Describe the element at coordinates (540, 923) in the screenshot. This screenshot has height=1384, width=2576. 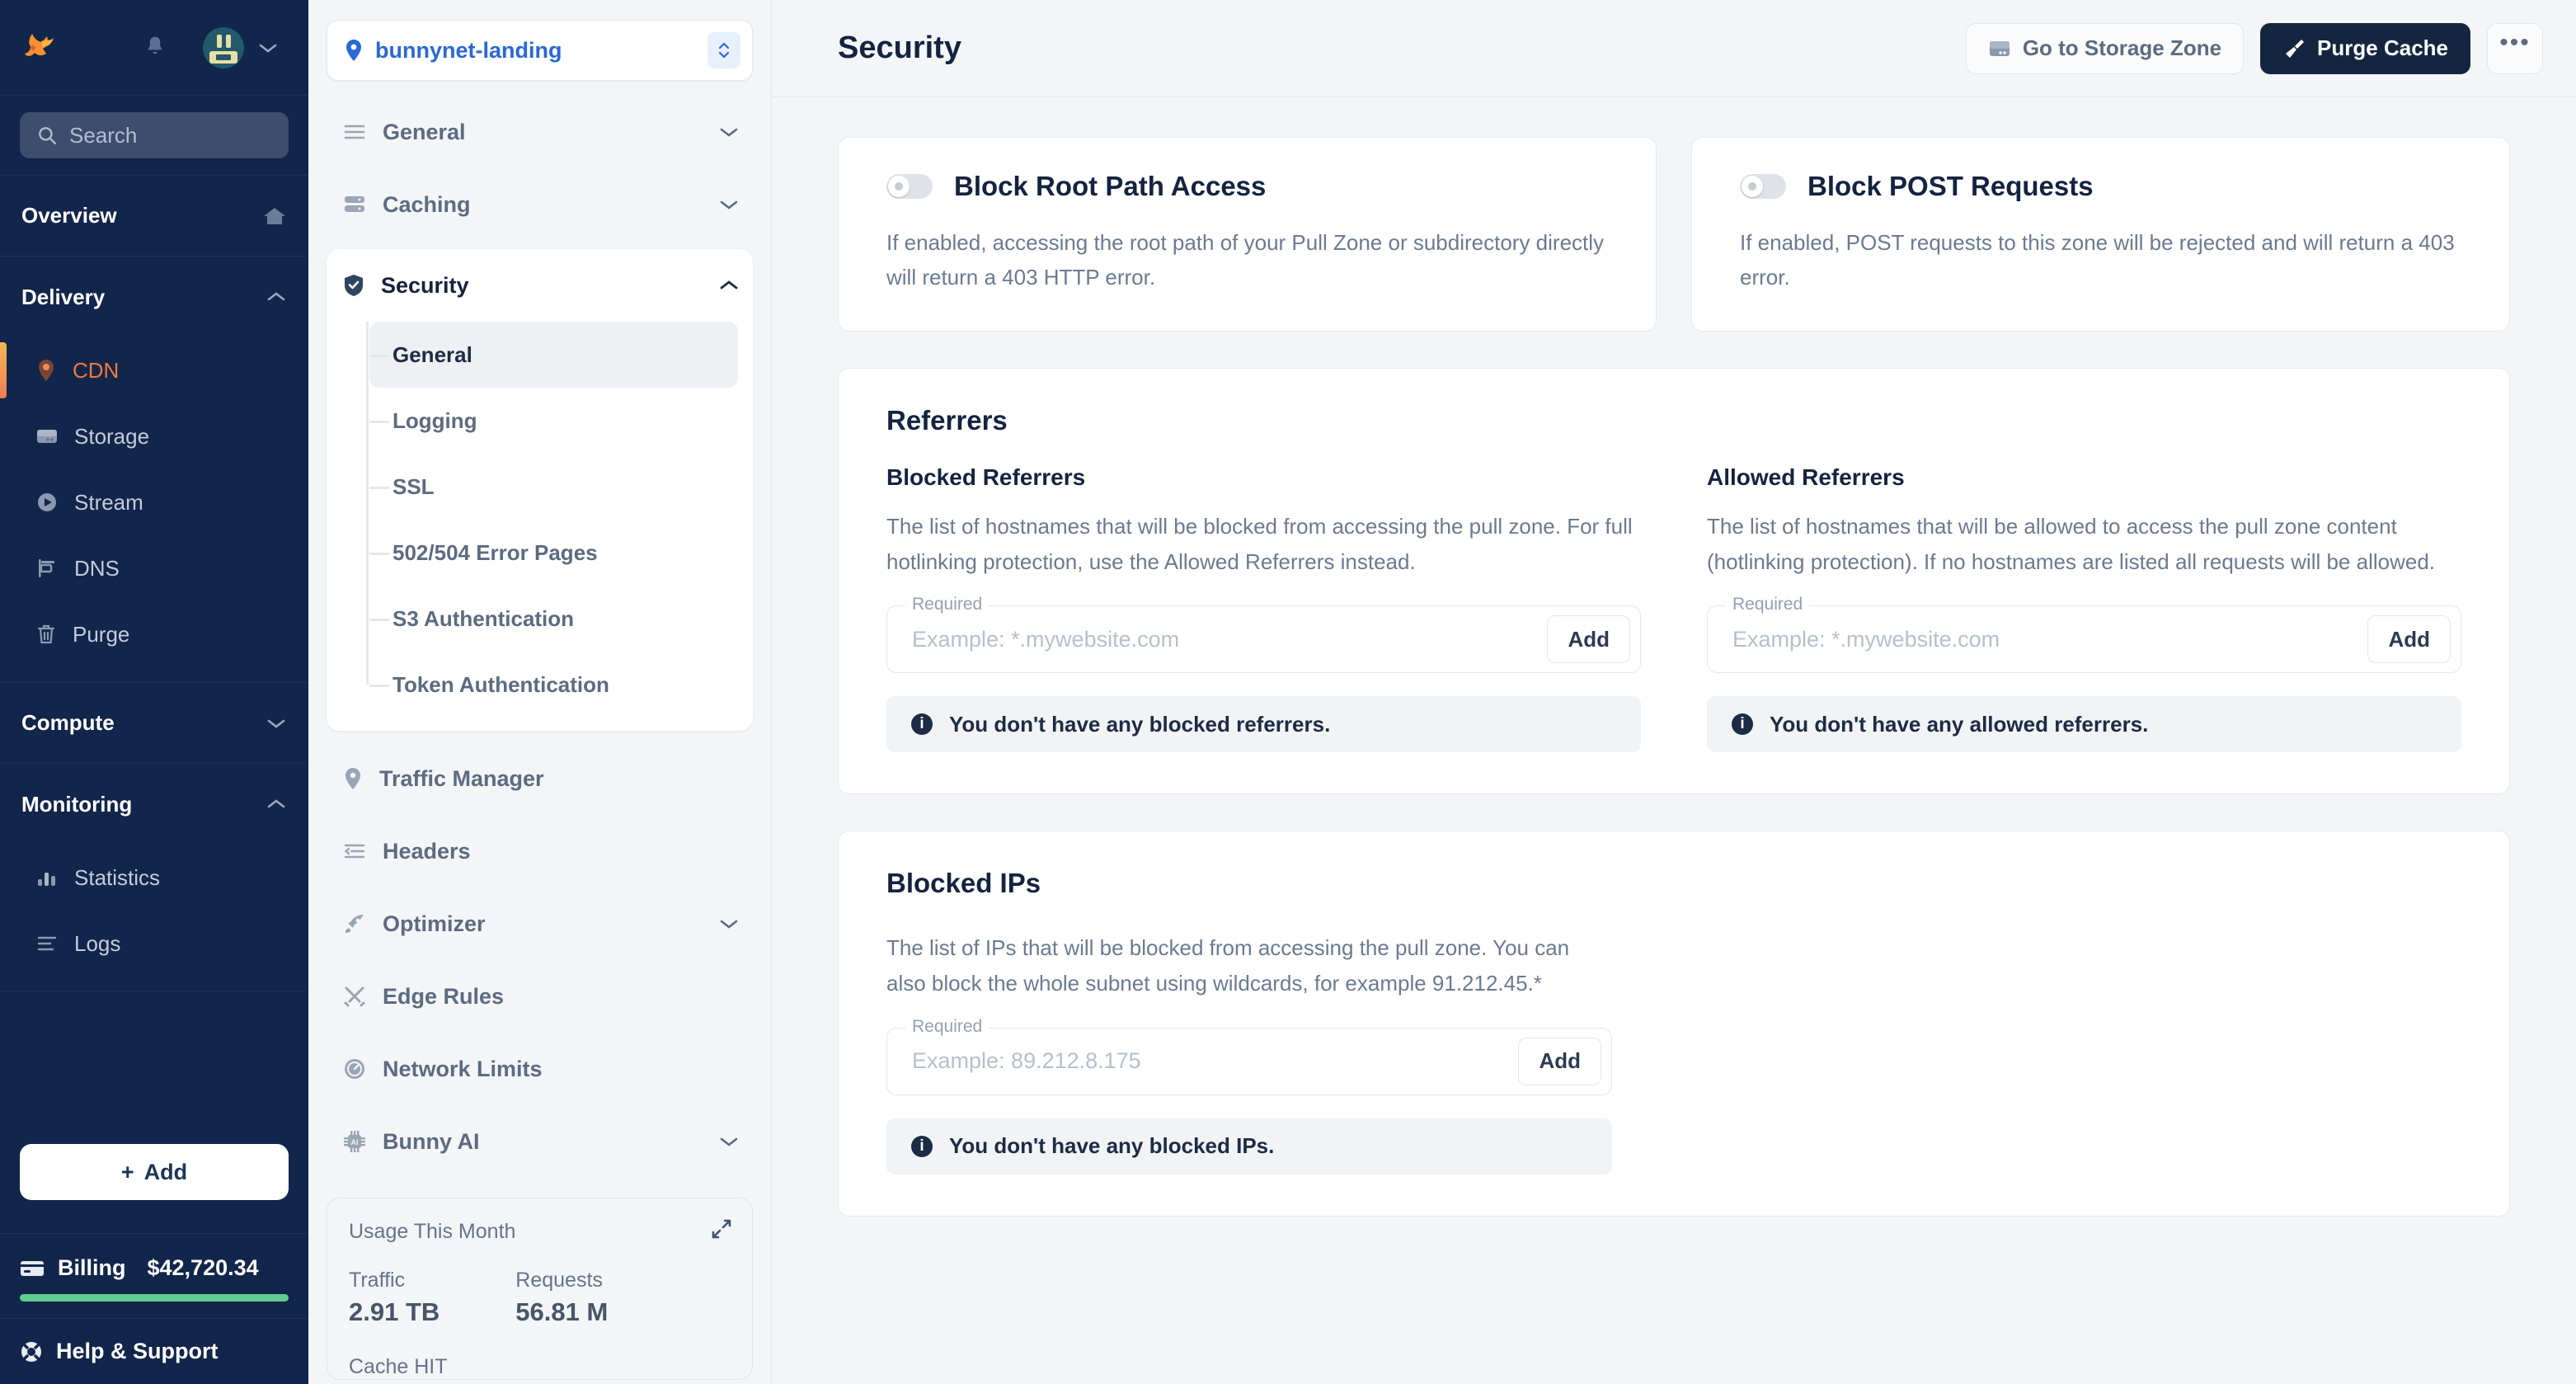
I see `sidebar-item-optimizer: Optimizer` at that location.